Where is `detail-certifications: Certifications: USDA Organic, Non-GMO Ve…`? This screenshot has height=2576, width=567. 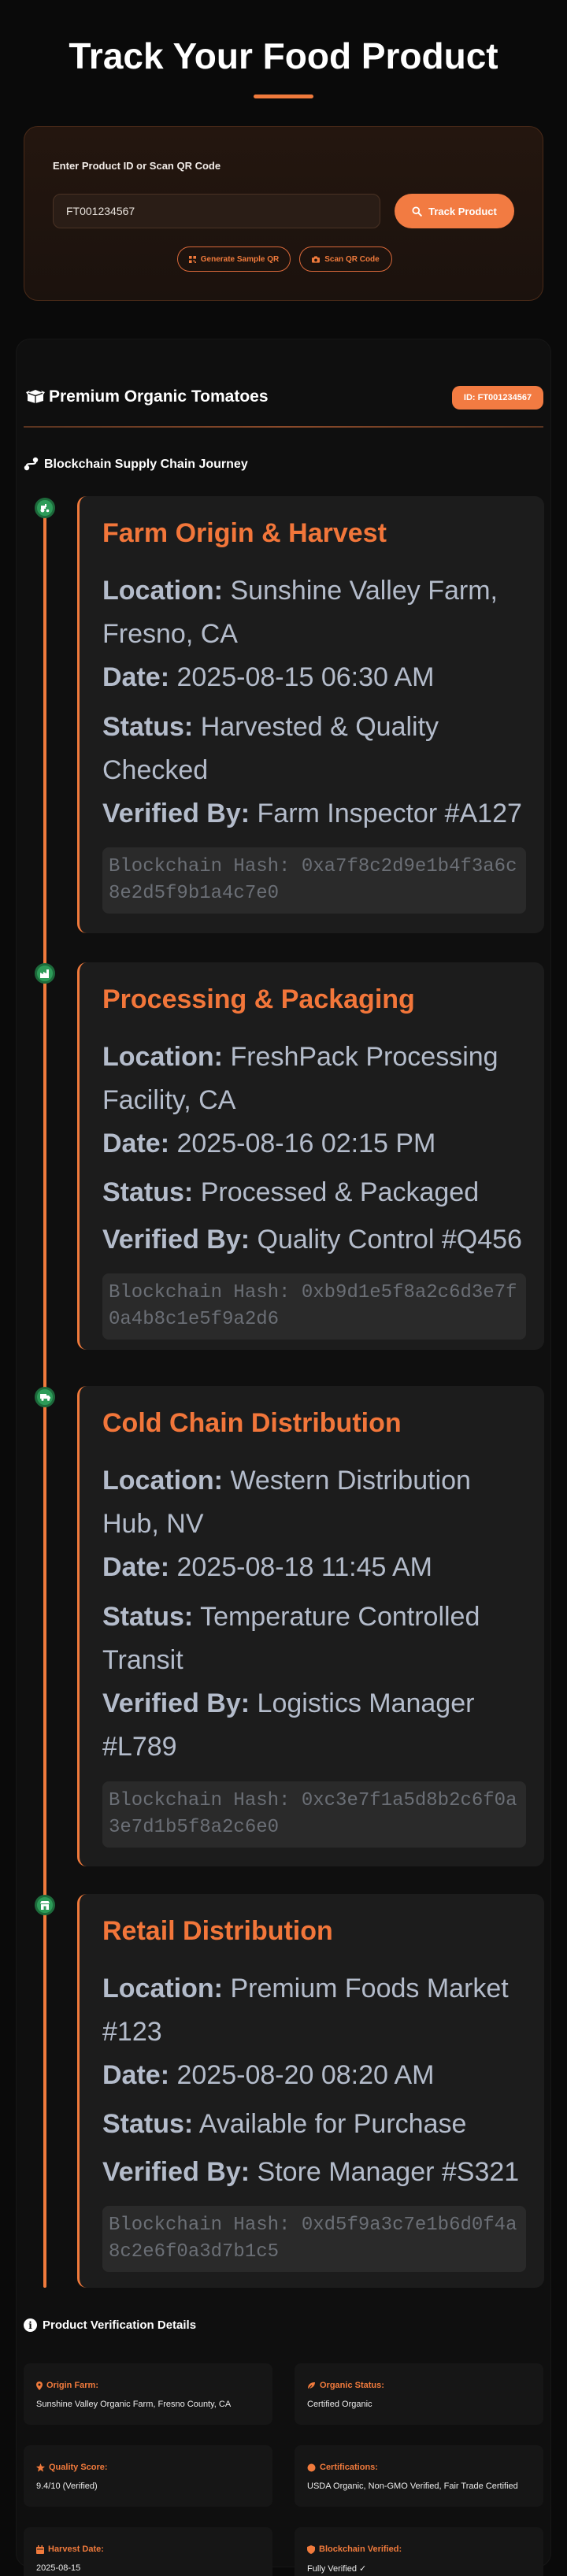
detail-certifications: Certifications: USDA Organic, Non-GMO Ve… is located at coordinates (419, 2476).